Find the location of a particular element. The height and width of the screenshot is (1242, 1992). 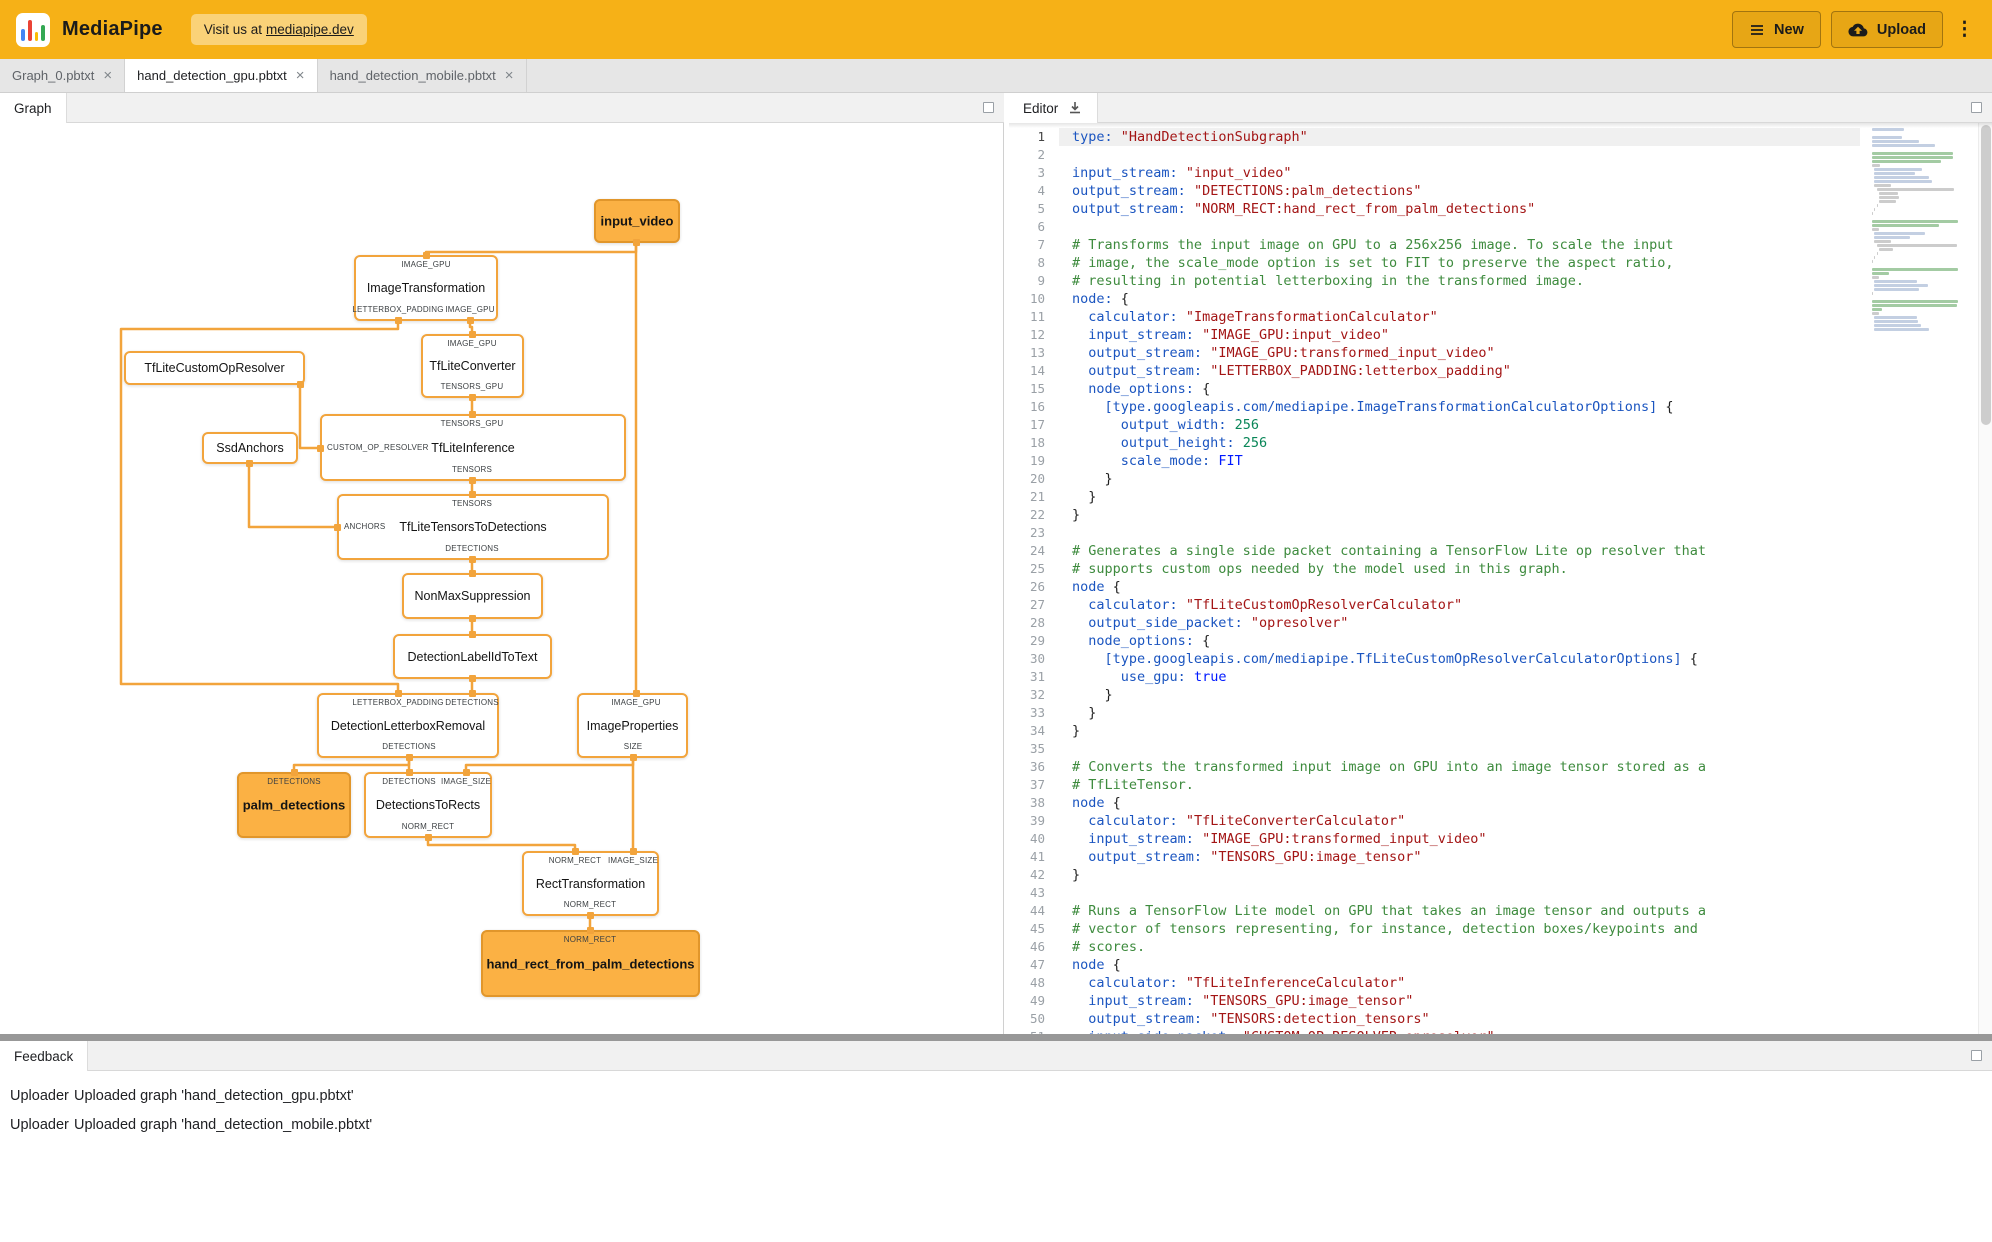

mediapipe-link: mediapipe.dev is located at coordinates (310, 29).